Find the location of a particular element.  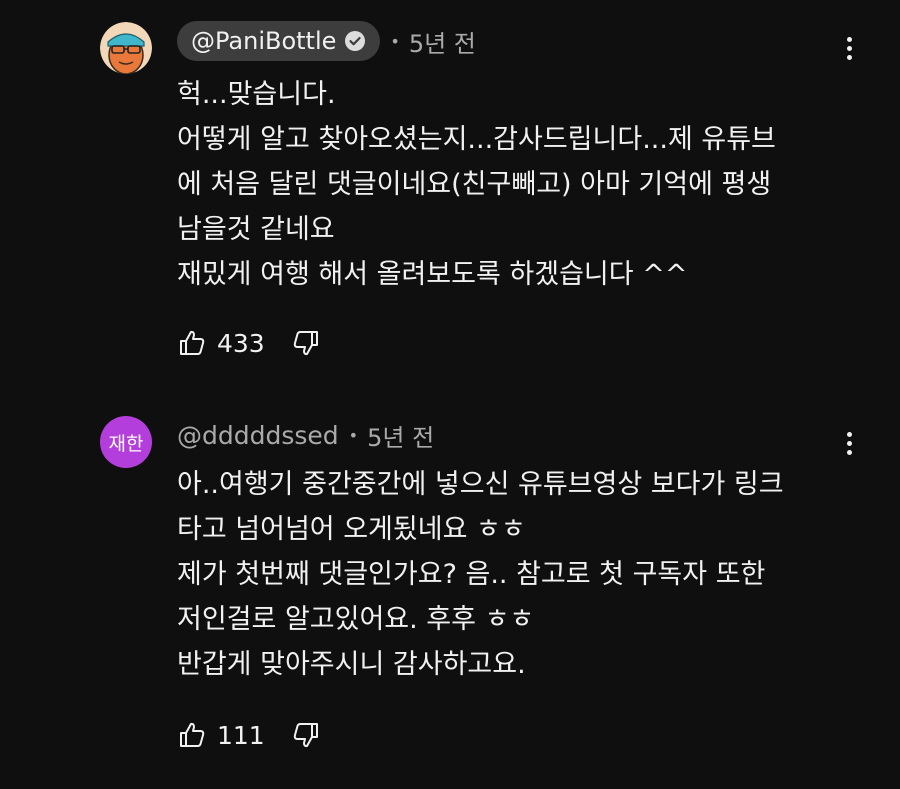

comment-line: 타고 넘어넘어 오게됬네요 ㅎㅎ is located at coordinates (351, 529).